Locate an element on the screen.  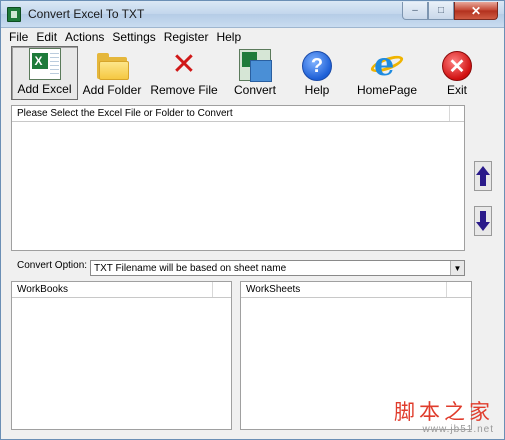
menu-settings: Settings is located at coordinates (133, 36).